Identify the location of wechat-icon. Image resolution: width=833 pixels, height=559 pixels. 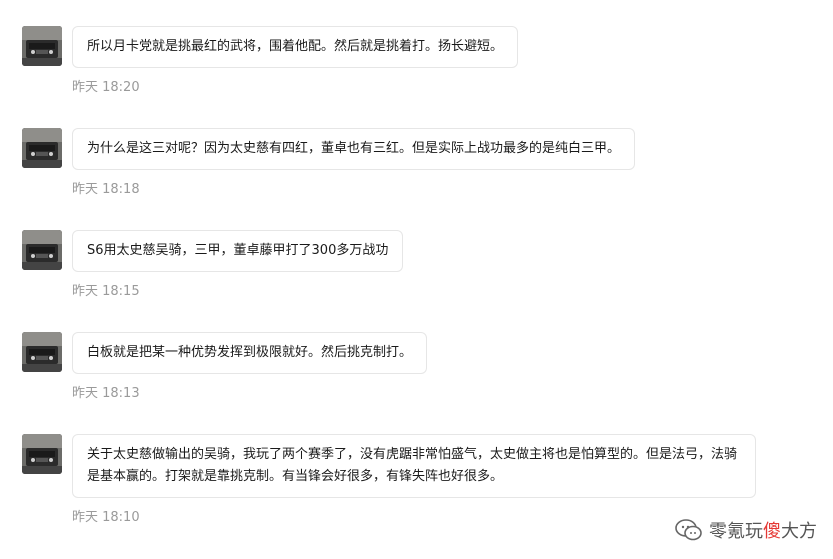
(688, 530).